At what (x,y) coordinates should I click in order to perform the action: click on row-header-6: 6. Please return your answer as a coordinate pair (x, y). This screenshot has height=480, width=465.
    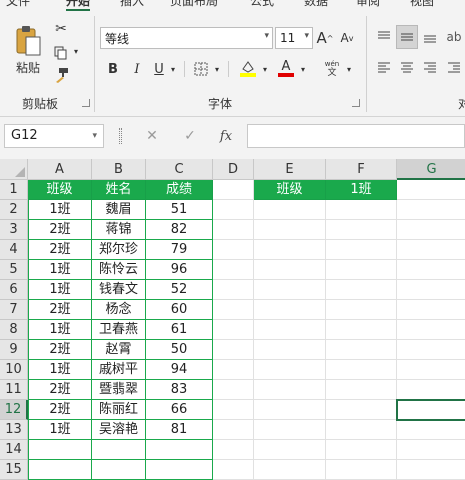
    Looking at the image, I should click on (14, 290).